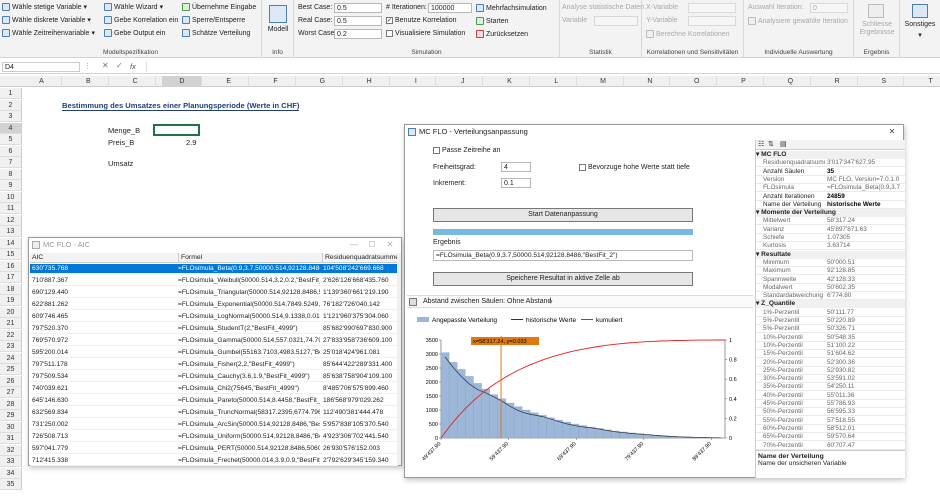 This screenshot has height=496, width=940. What do you see at coordinates (830, 437) in the screenshot?
I see `property-row: 65%-Perzentil 59'570.64` at bounding box center [830, 437].